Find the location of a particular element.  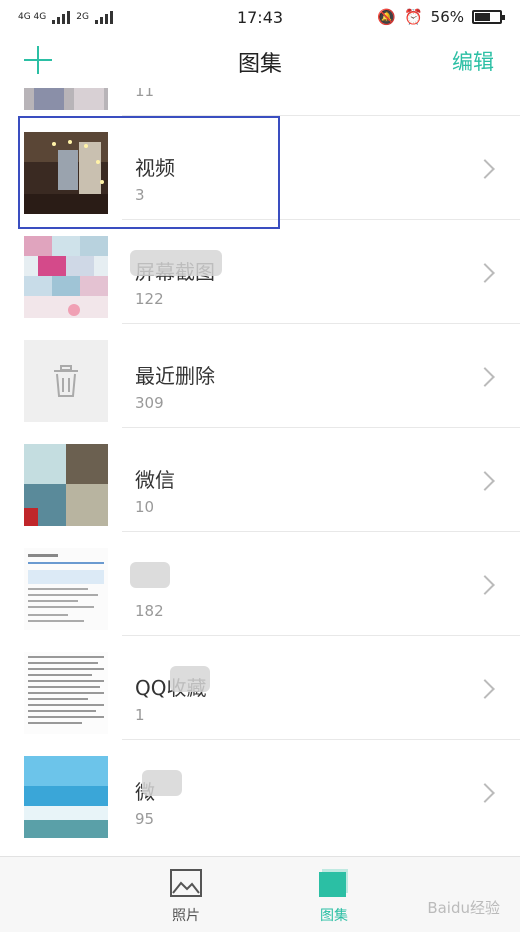

album-count: 309 is located at coordinates (149, 403).